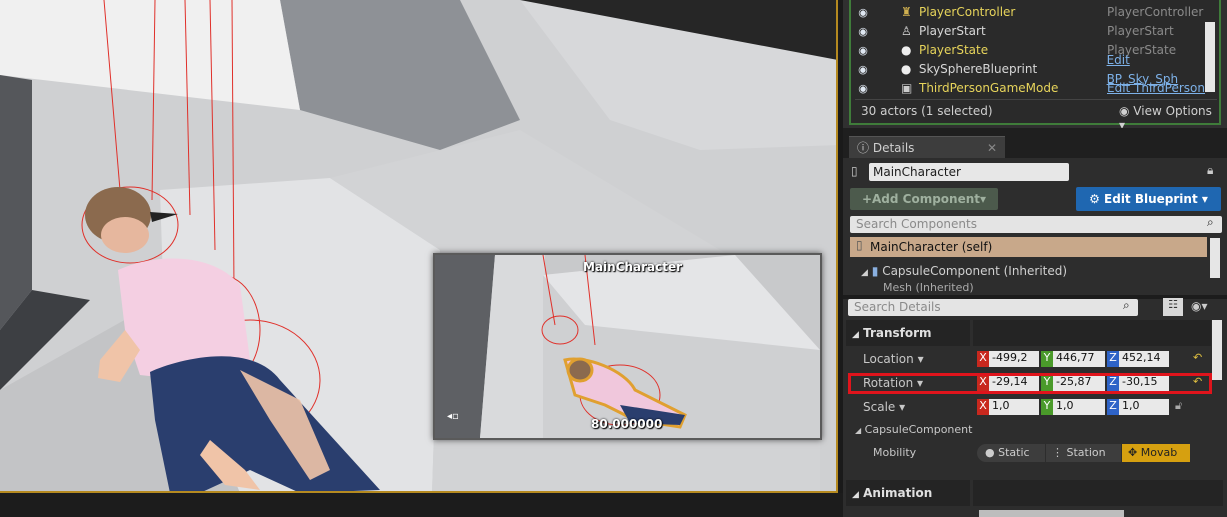  Describe the element at coordinates (969, 172) in the screenshot. I see `actor-name-field: MainCharacter` at that location.